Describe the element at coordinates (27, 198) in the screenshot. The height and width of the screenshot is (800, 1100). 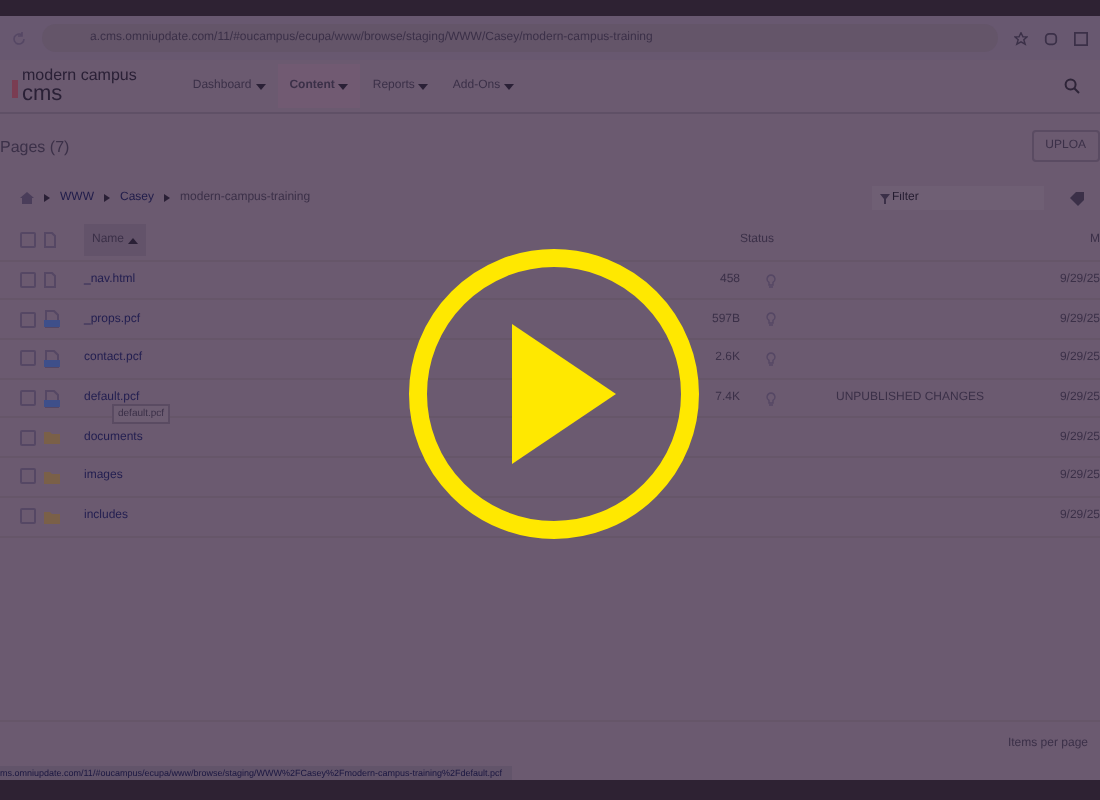
I see `home-icon` at that location.